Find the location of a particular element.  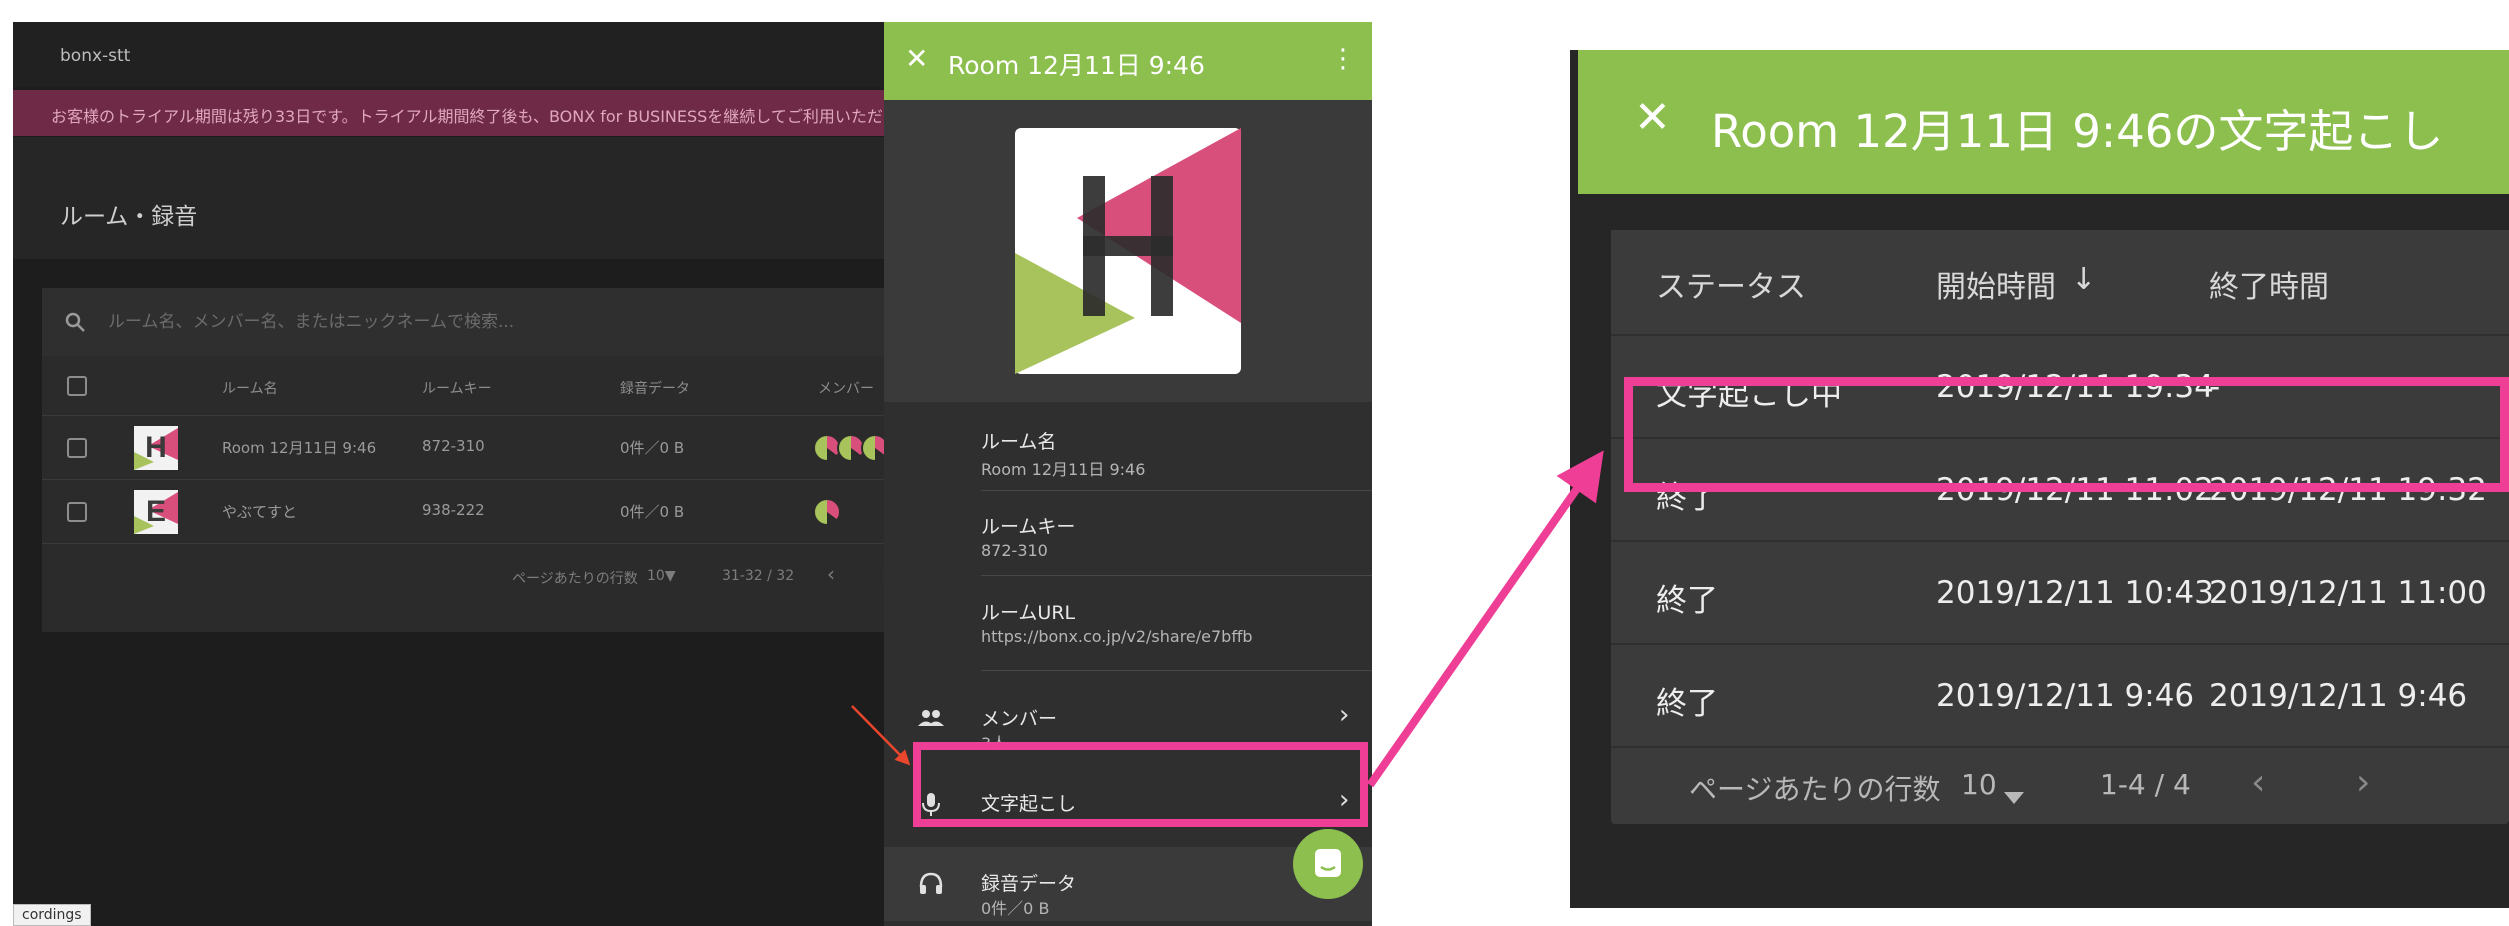

end-time-cell: 2019/12/11 11:00 is located at coordinates (2348, 593).